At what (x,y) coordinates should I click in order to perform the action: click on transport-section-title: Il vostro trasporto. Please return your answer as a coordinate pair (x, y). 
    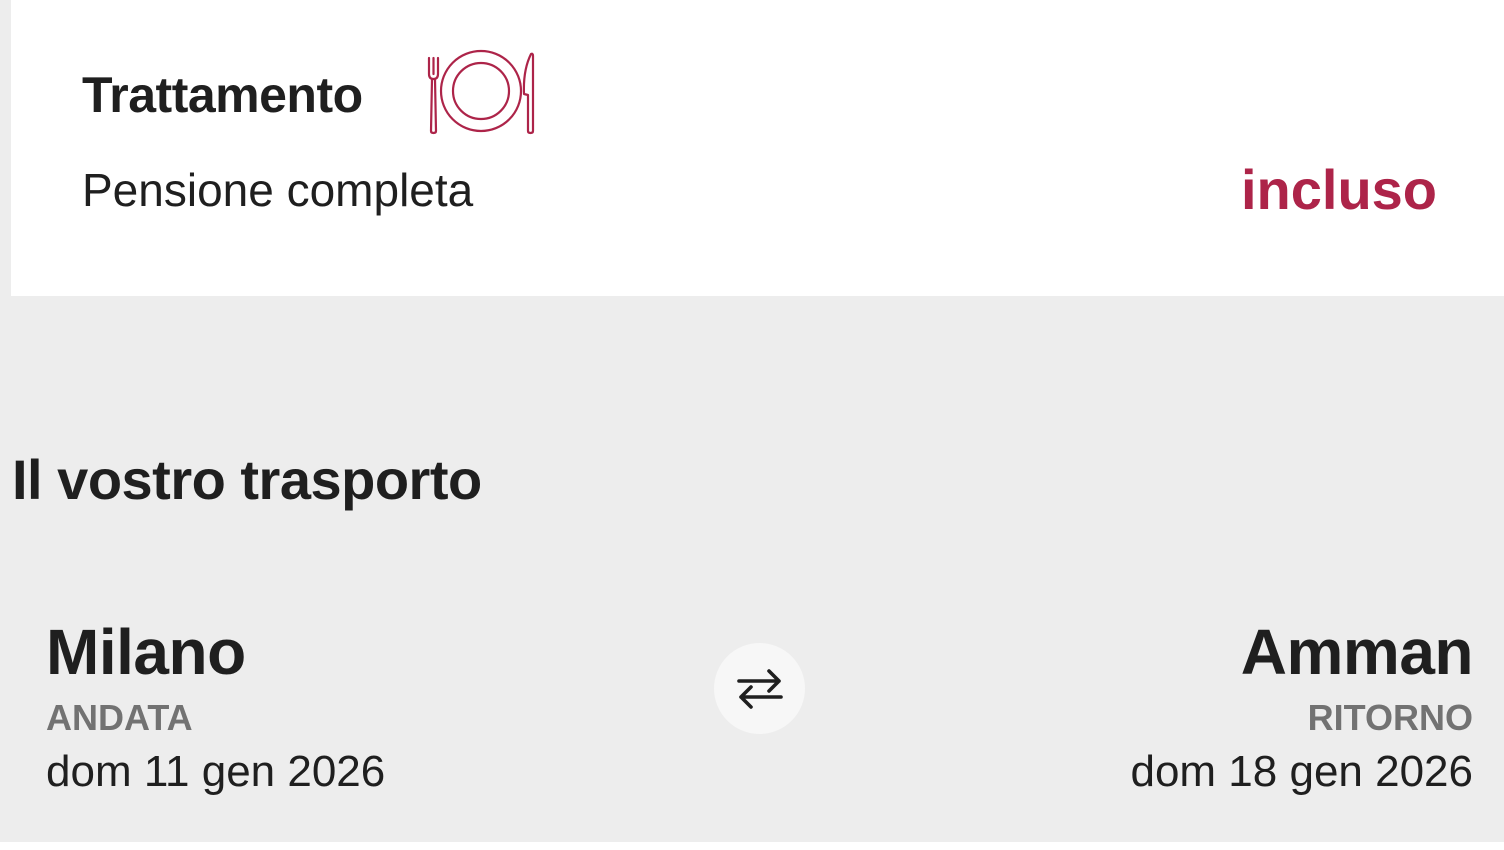
    Looking at the image, I should click on (247, 479).